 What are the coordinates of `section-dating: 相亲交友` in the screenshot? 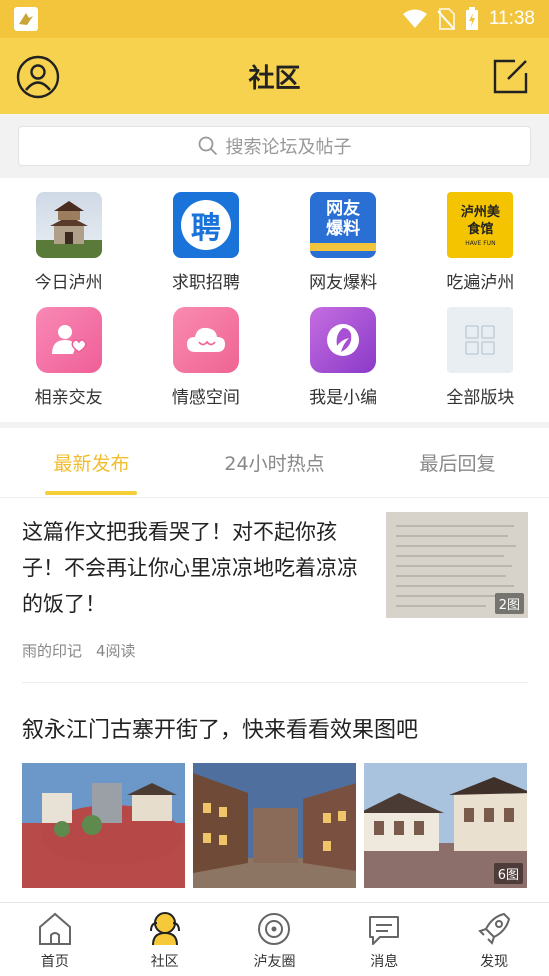 It's located at (68, 364).